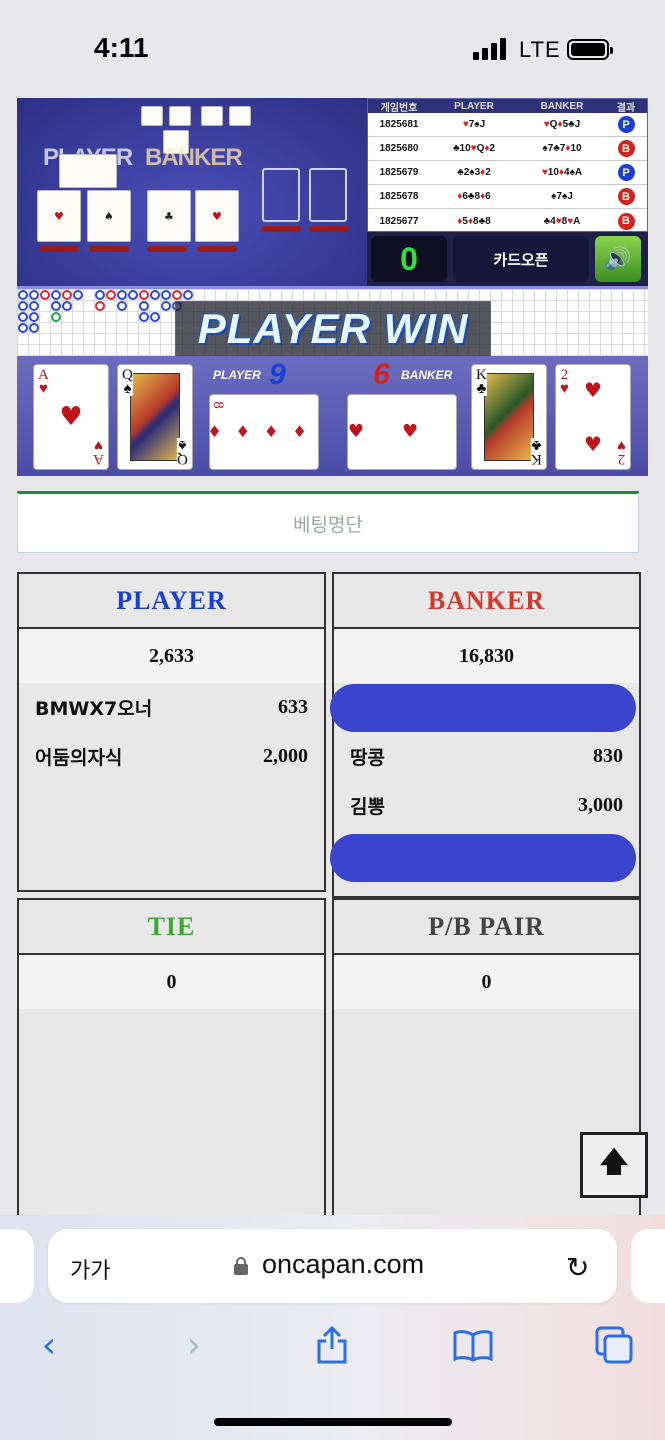 The height and width of the screenshot is (1440, 665). What do you see at coordinates (171, 756) in the screenshot?
I see `bet-row: 어둠의자식 2,000` at bounding box center [171, 756].